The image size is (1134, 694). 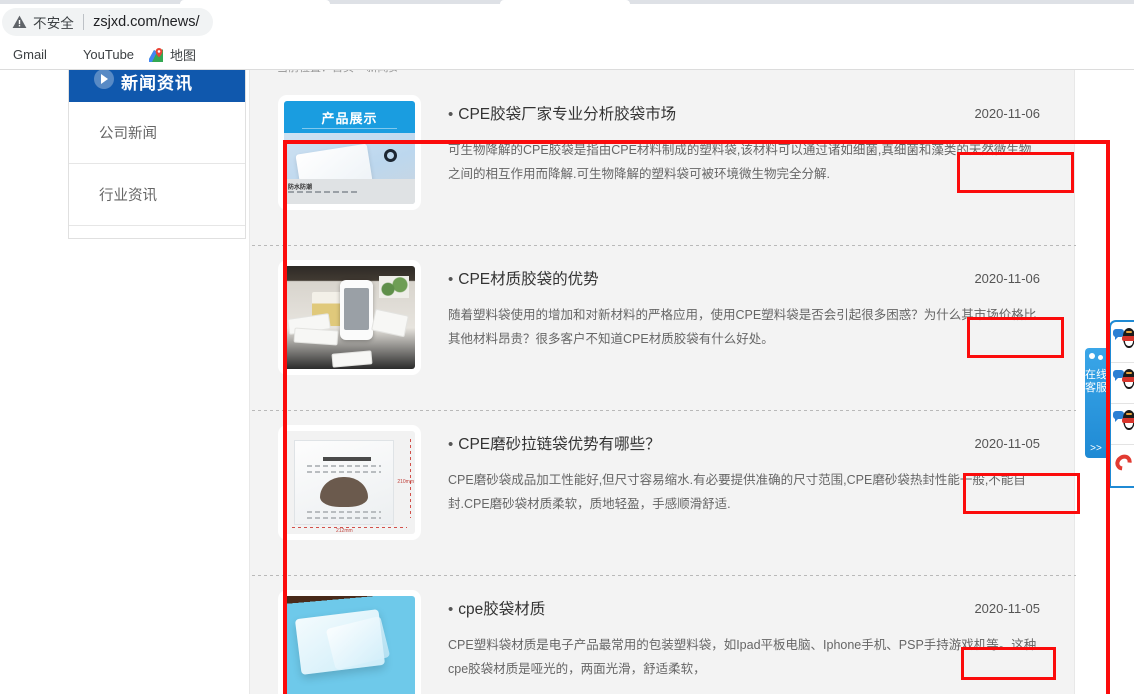 I want to click on article-thumbnail: 防水防潮 产品展示, so click(x=349, y=152).